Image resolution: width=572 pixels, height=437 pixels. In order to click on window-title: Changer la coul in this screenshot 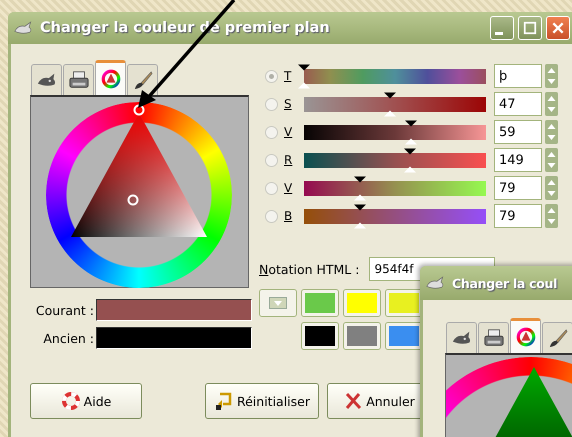, I will do `click(505, 283)`.